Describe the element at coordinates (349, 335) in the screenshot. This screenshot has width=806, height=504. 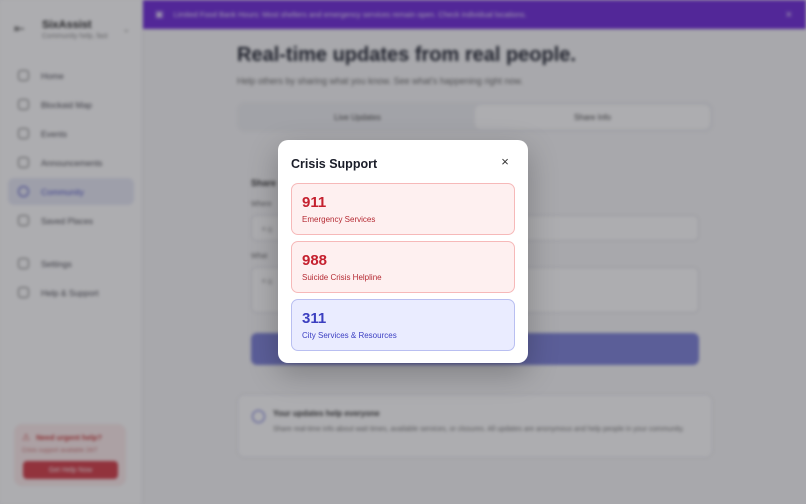
I see `service-label: City Services & Resources` at that location.